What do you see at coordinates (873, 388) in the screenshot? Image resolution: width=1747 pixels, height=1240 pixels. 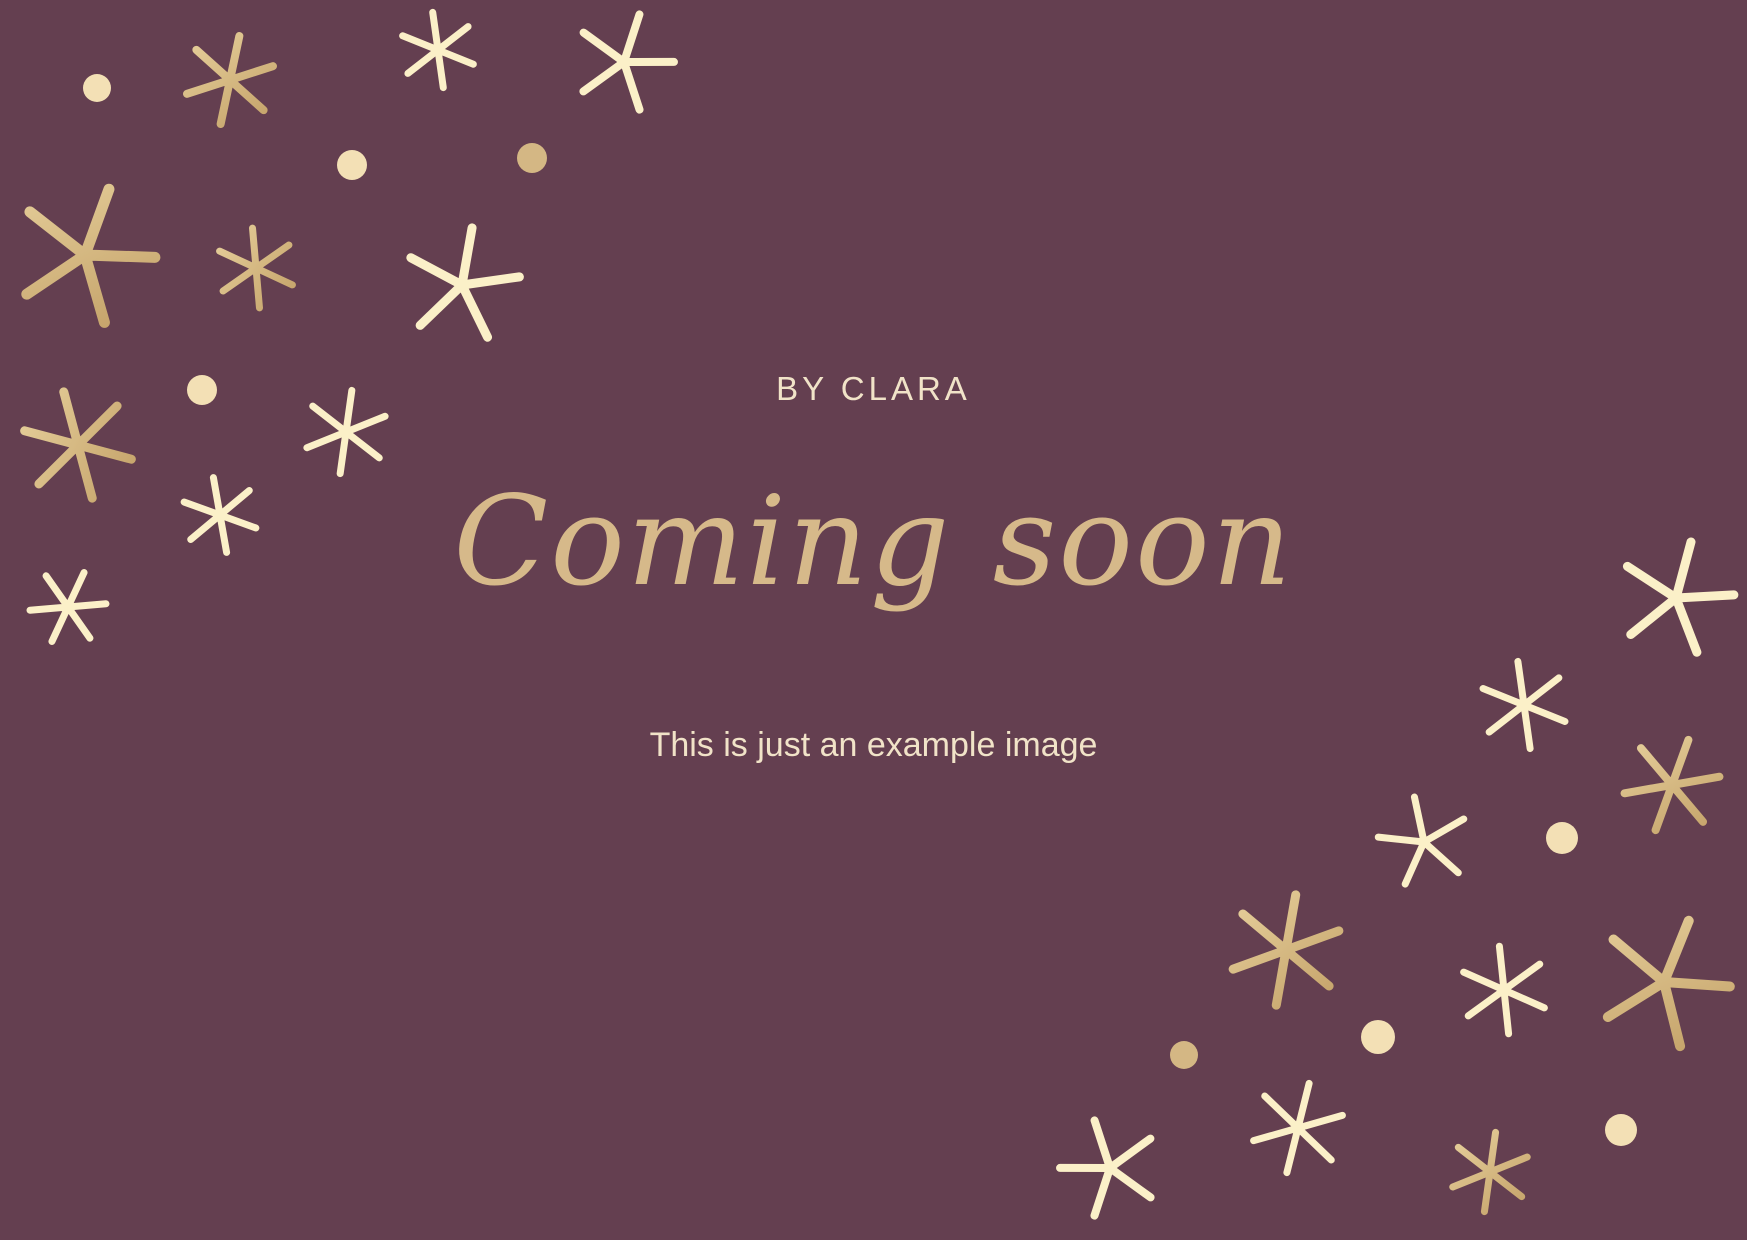 I see `byline: BY CLARA` at bounding box center [873, 388].